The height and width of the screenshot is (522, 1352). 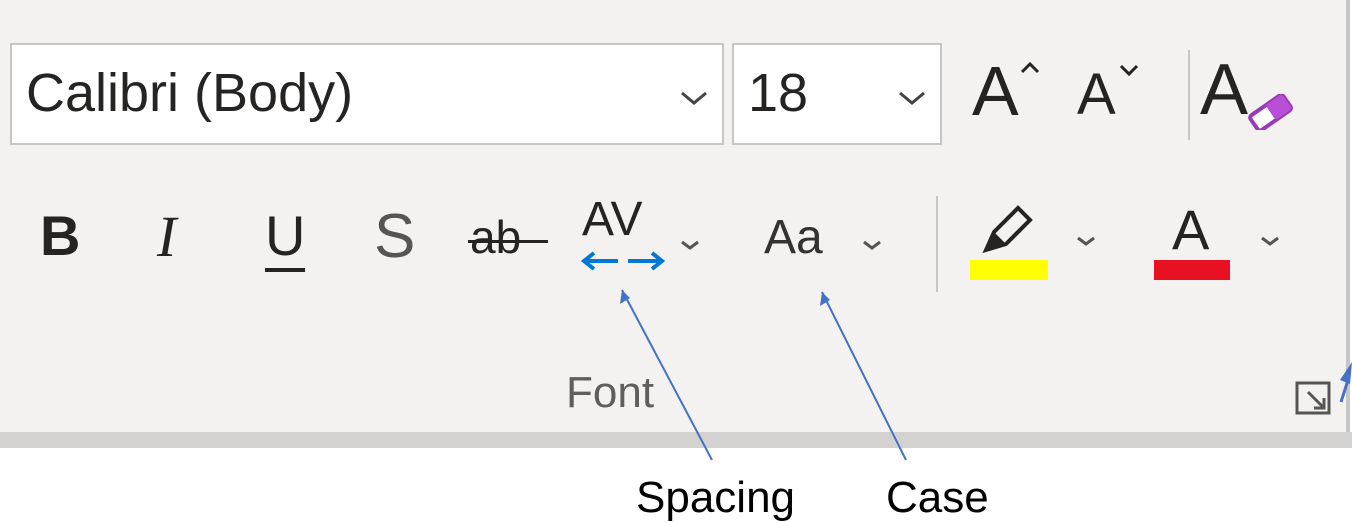 What do you see at coordinates (937, 497) in the screenshot?
I see `case-annotation: Case` at bounding box center [937, 497].